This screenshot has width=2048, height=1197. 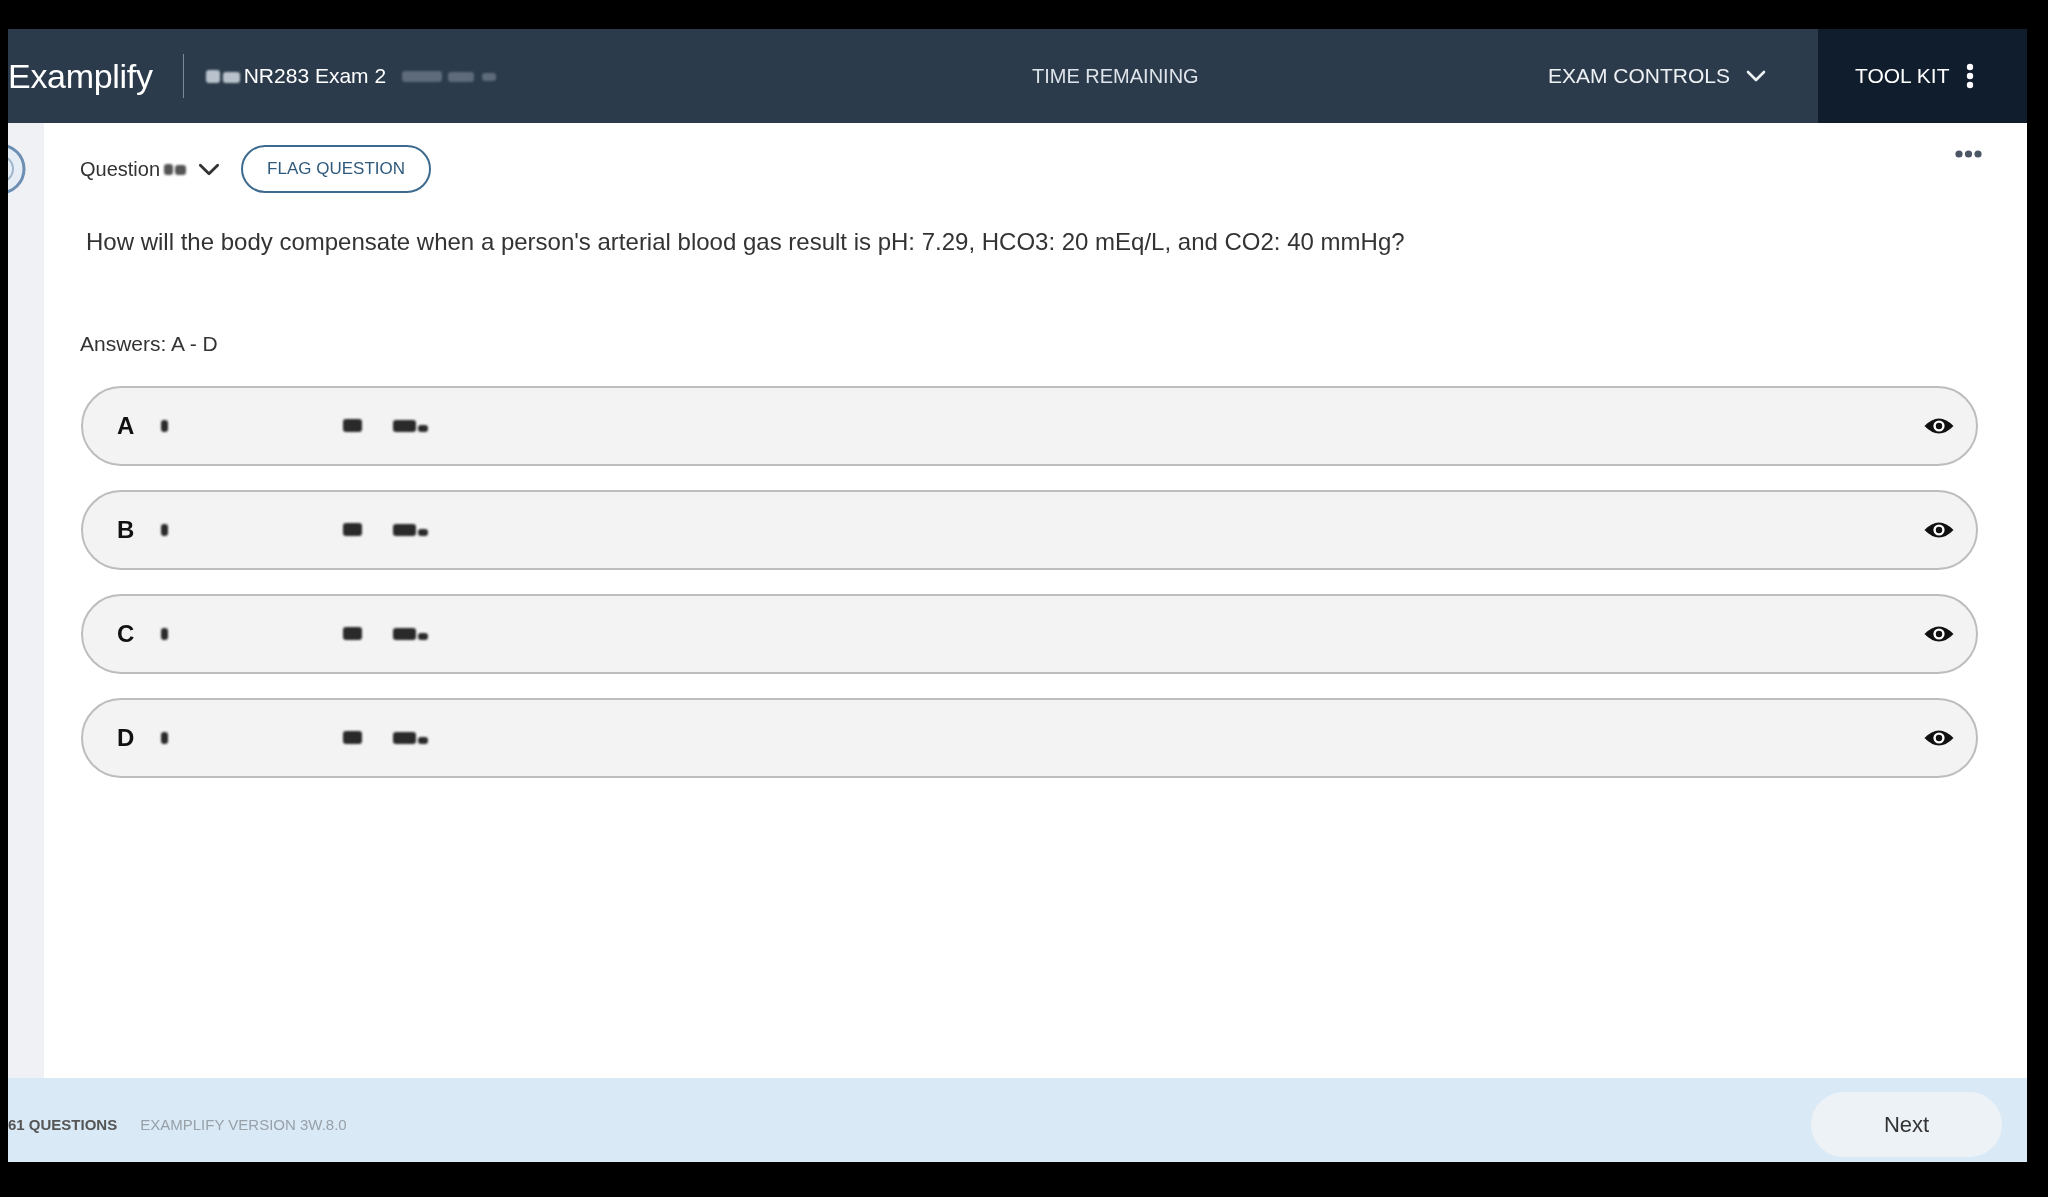 What do you see at coordinates (63, 1124) in the screenshot?
I see `question-count: 61 QUESTIONS` at bounding box center [63, 1124].